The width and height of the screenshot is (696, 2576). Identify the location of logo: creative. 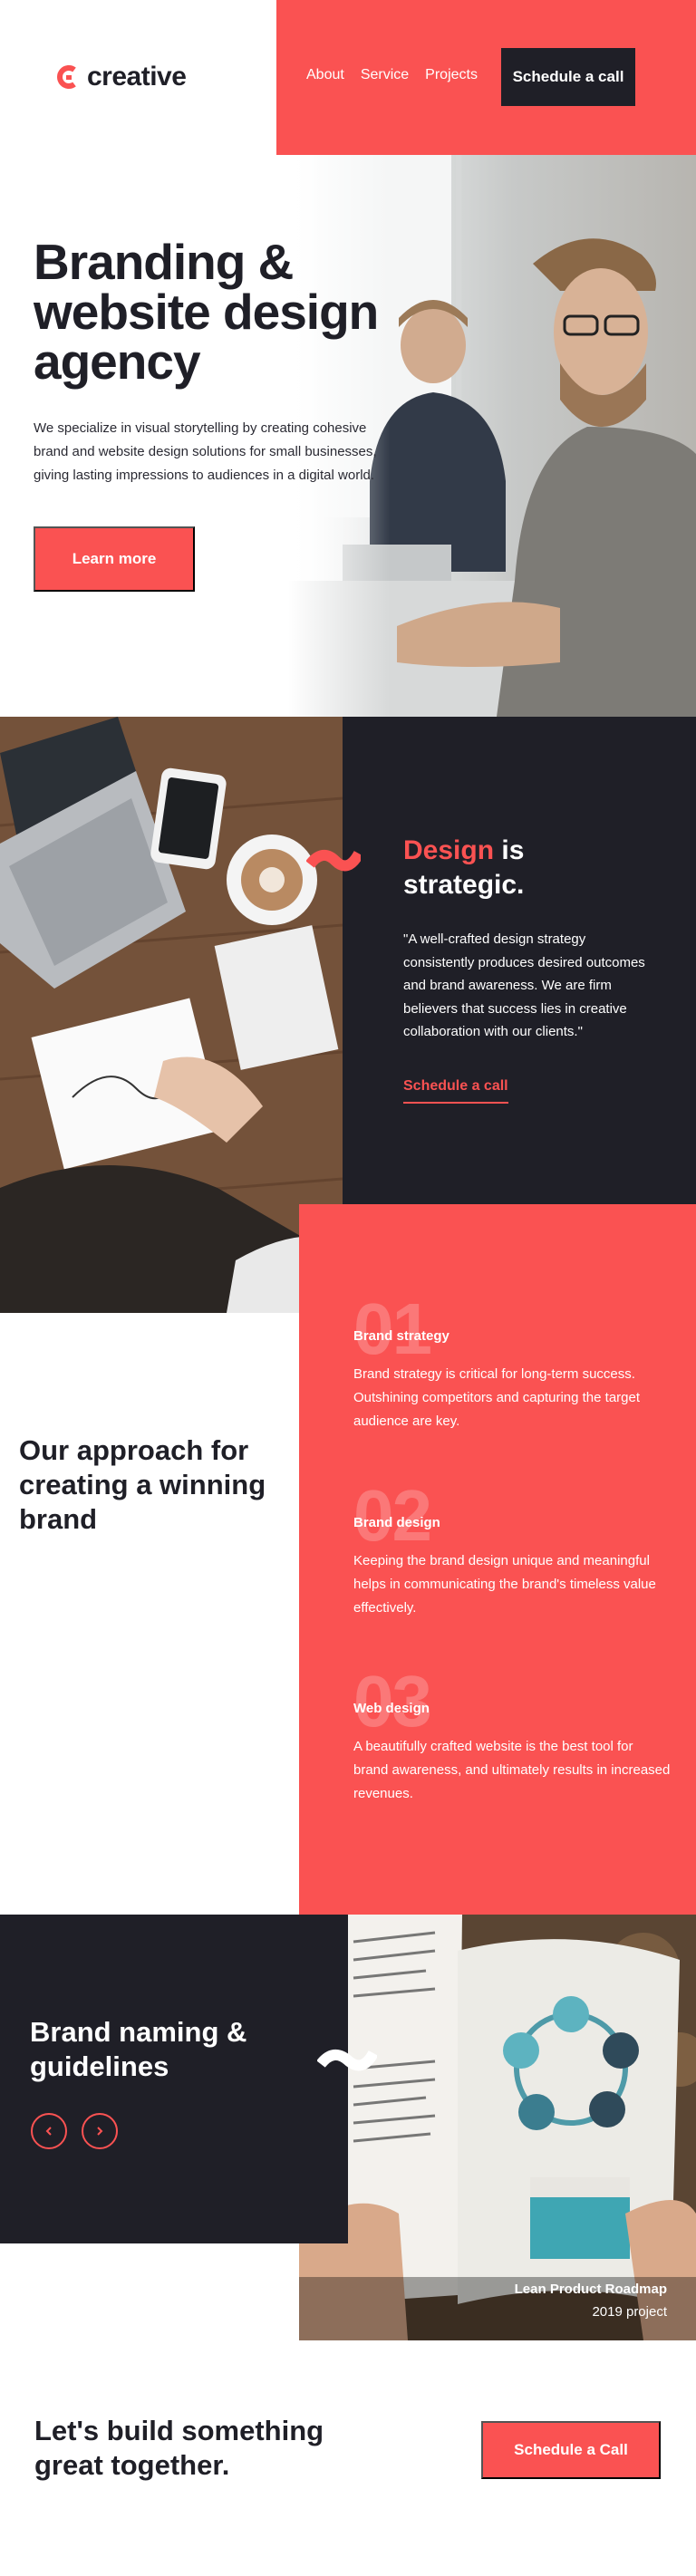
(121, 77).